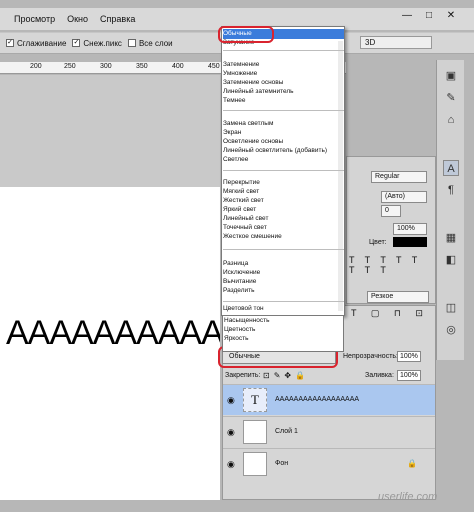 This screenshot has width=474, height=512. What do you see at coordinates (214, 66) in the screenshot?
I see `ruler-tick: 450` at bounding box center [214, 66].